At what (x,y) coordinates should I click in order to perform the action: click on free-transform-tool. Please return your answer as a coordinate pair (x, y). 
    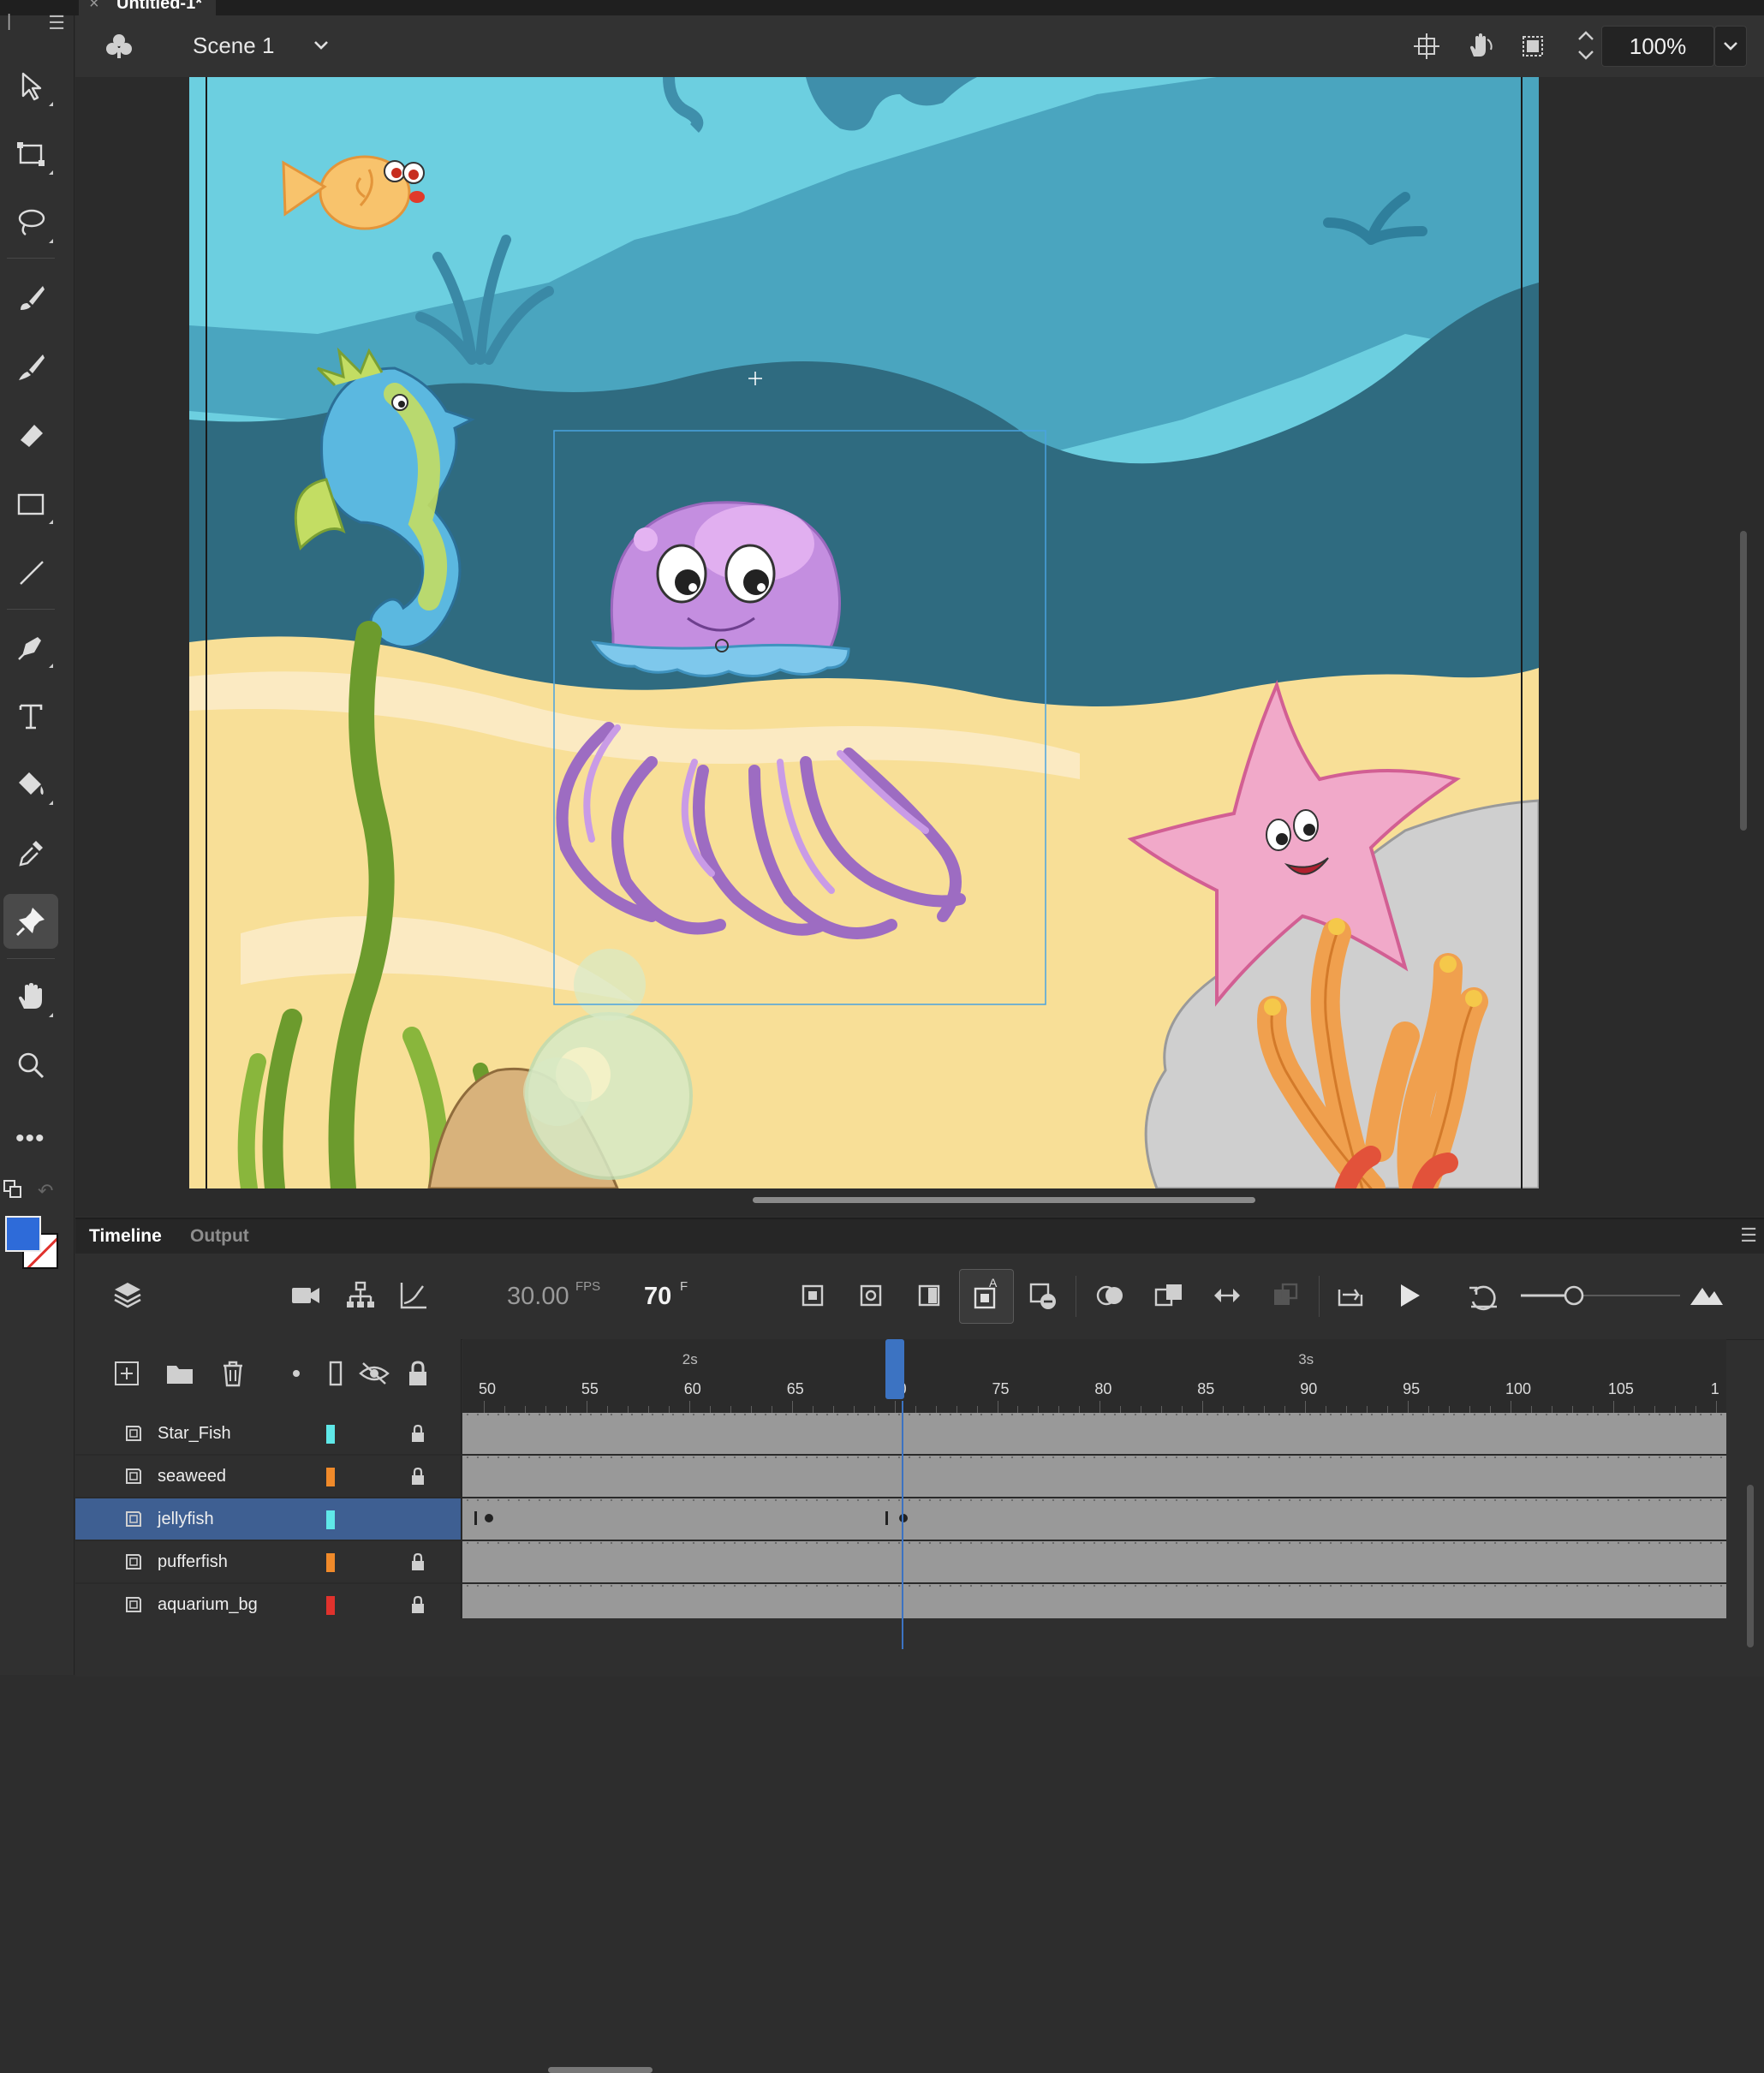
    Looking at the image, I should click on (31, 154).